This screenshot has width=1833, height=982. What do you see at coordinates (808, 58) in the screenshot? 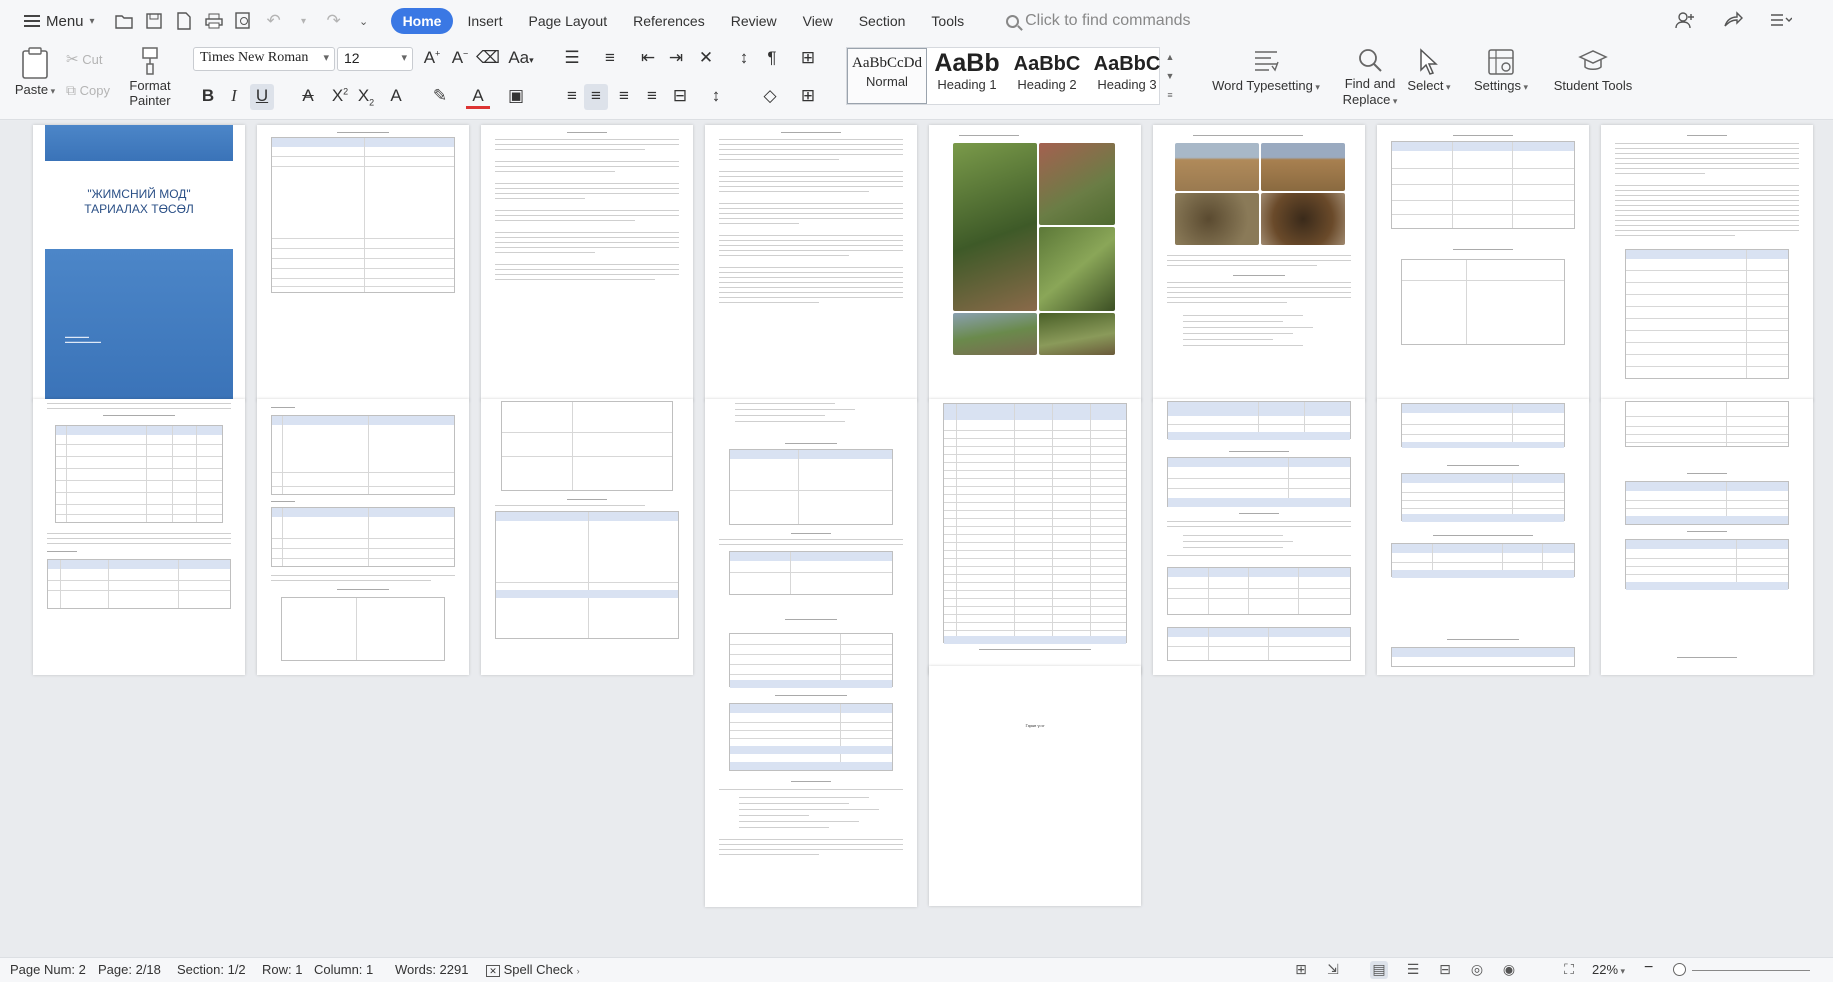
I see `paragraph-settings-icon: ⊞` at bounding box center [808, 58].